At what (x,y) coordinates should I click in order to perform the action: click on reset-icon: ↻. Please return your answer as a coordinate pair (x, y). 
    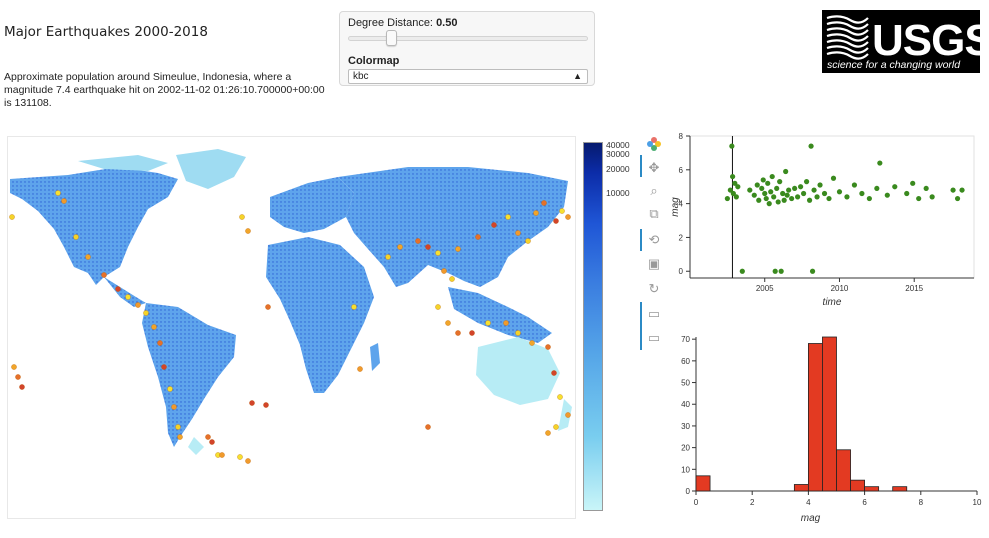
    Looking at the image, I should click on (654, 289).